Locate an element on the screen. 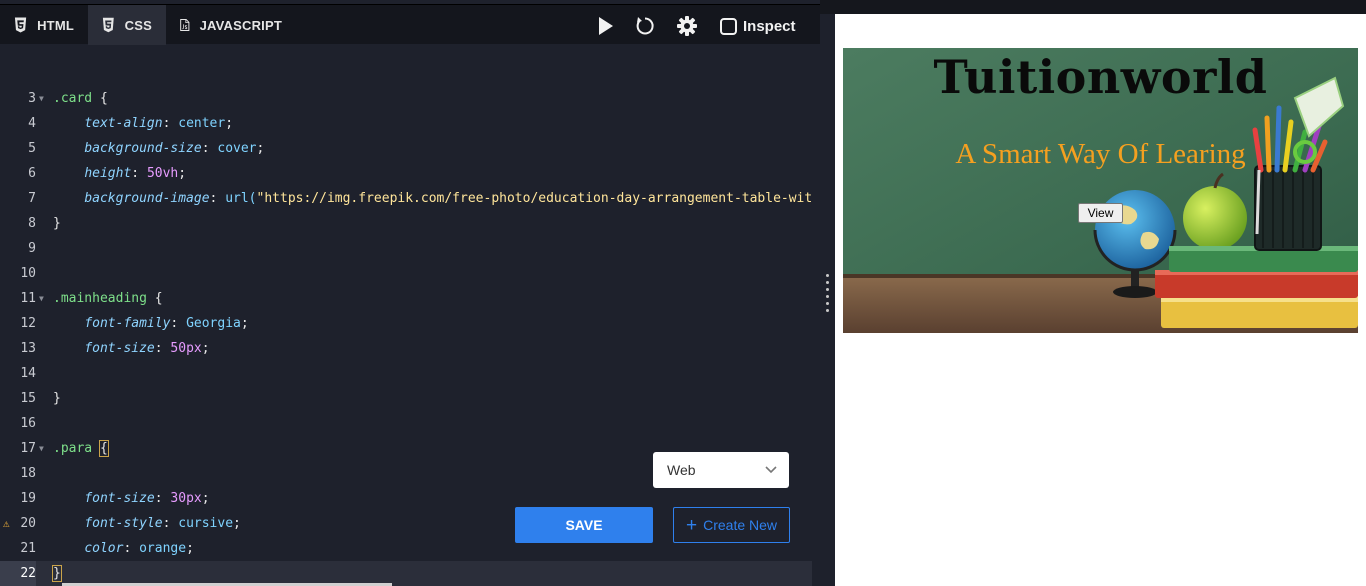 This screenshot has height=586, width=1366. code-line: 14 is located at coordinates (406, 373).